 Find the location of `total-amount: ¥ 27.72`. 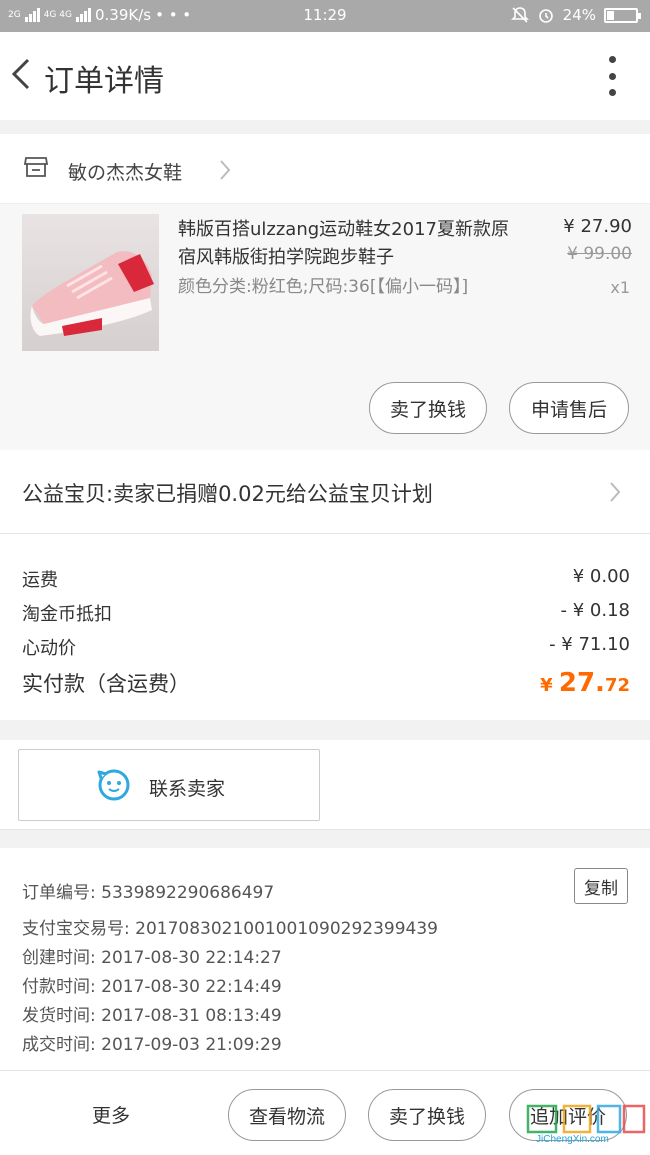

total-amount: ¥ 27.72 is located at coordinates (585, 683).